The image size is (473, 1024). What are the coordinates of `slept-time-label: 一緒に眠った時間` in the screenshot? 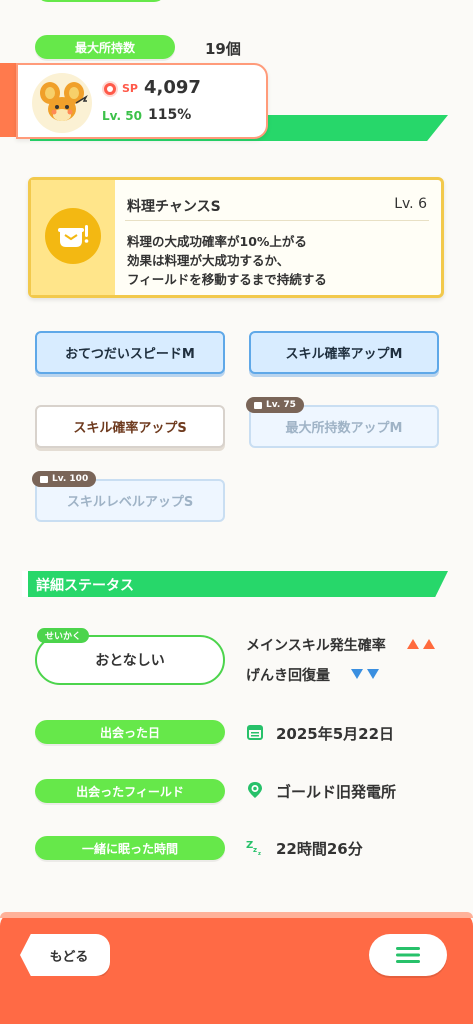 It's located at (130, 848).